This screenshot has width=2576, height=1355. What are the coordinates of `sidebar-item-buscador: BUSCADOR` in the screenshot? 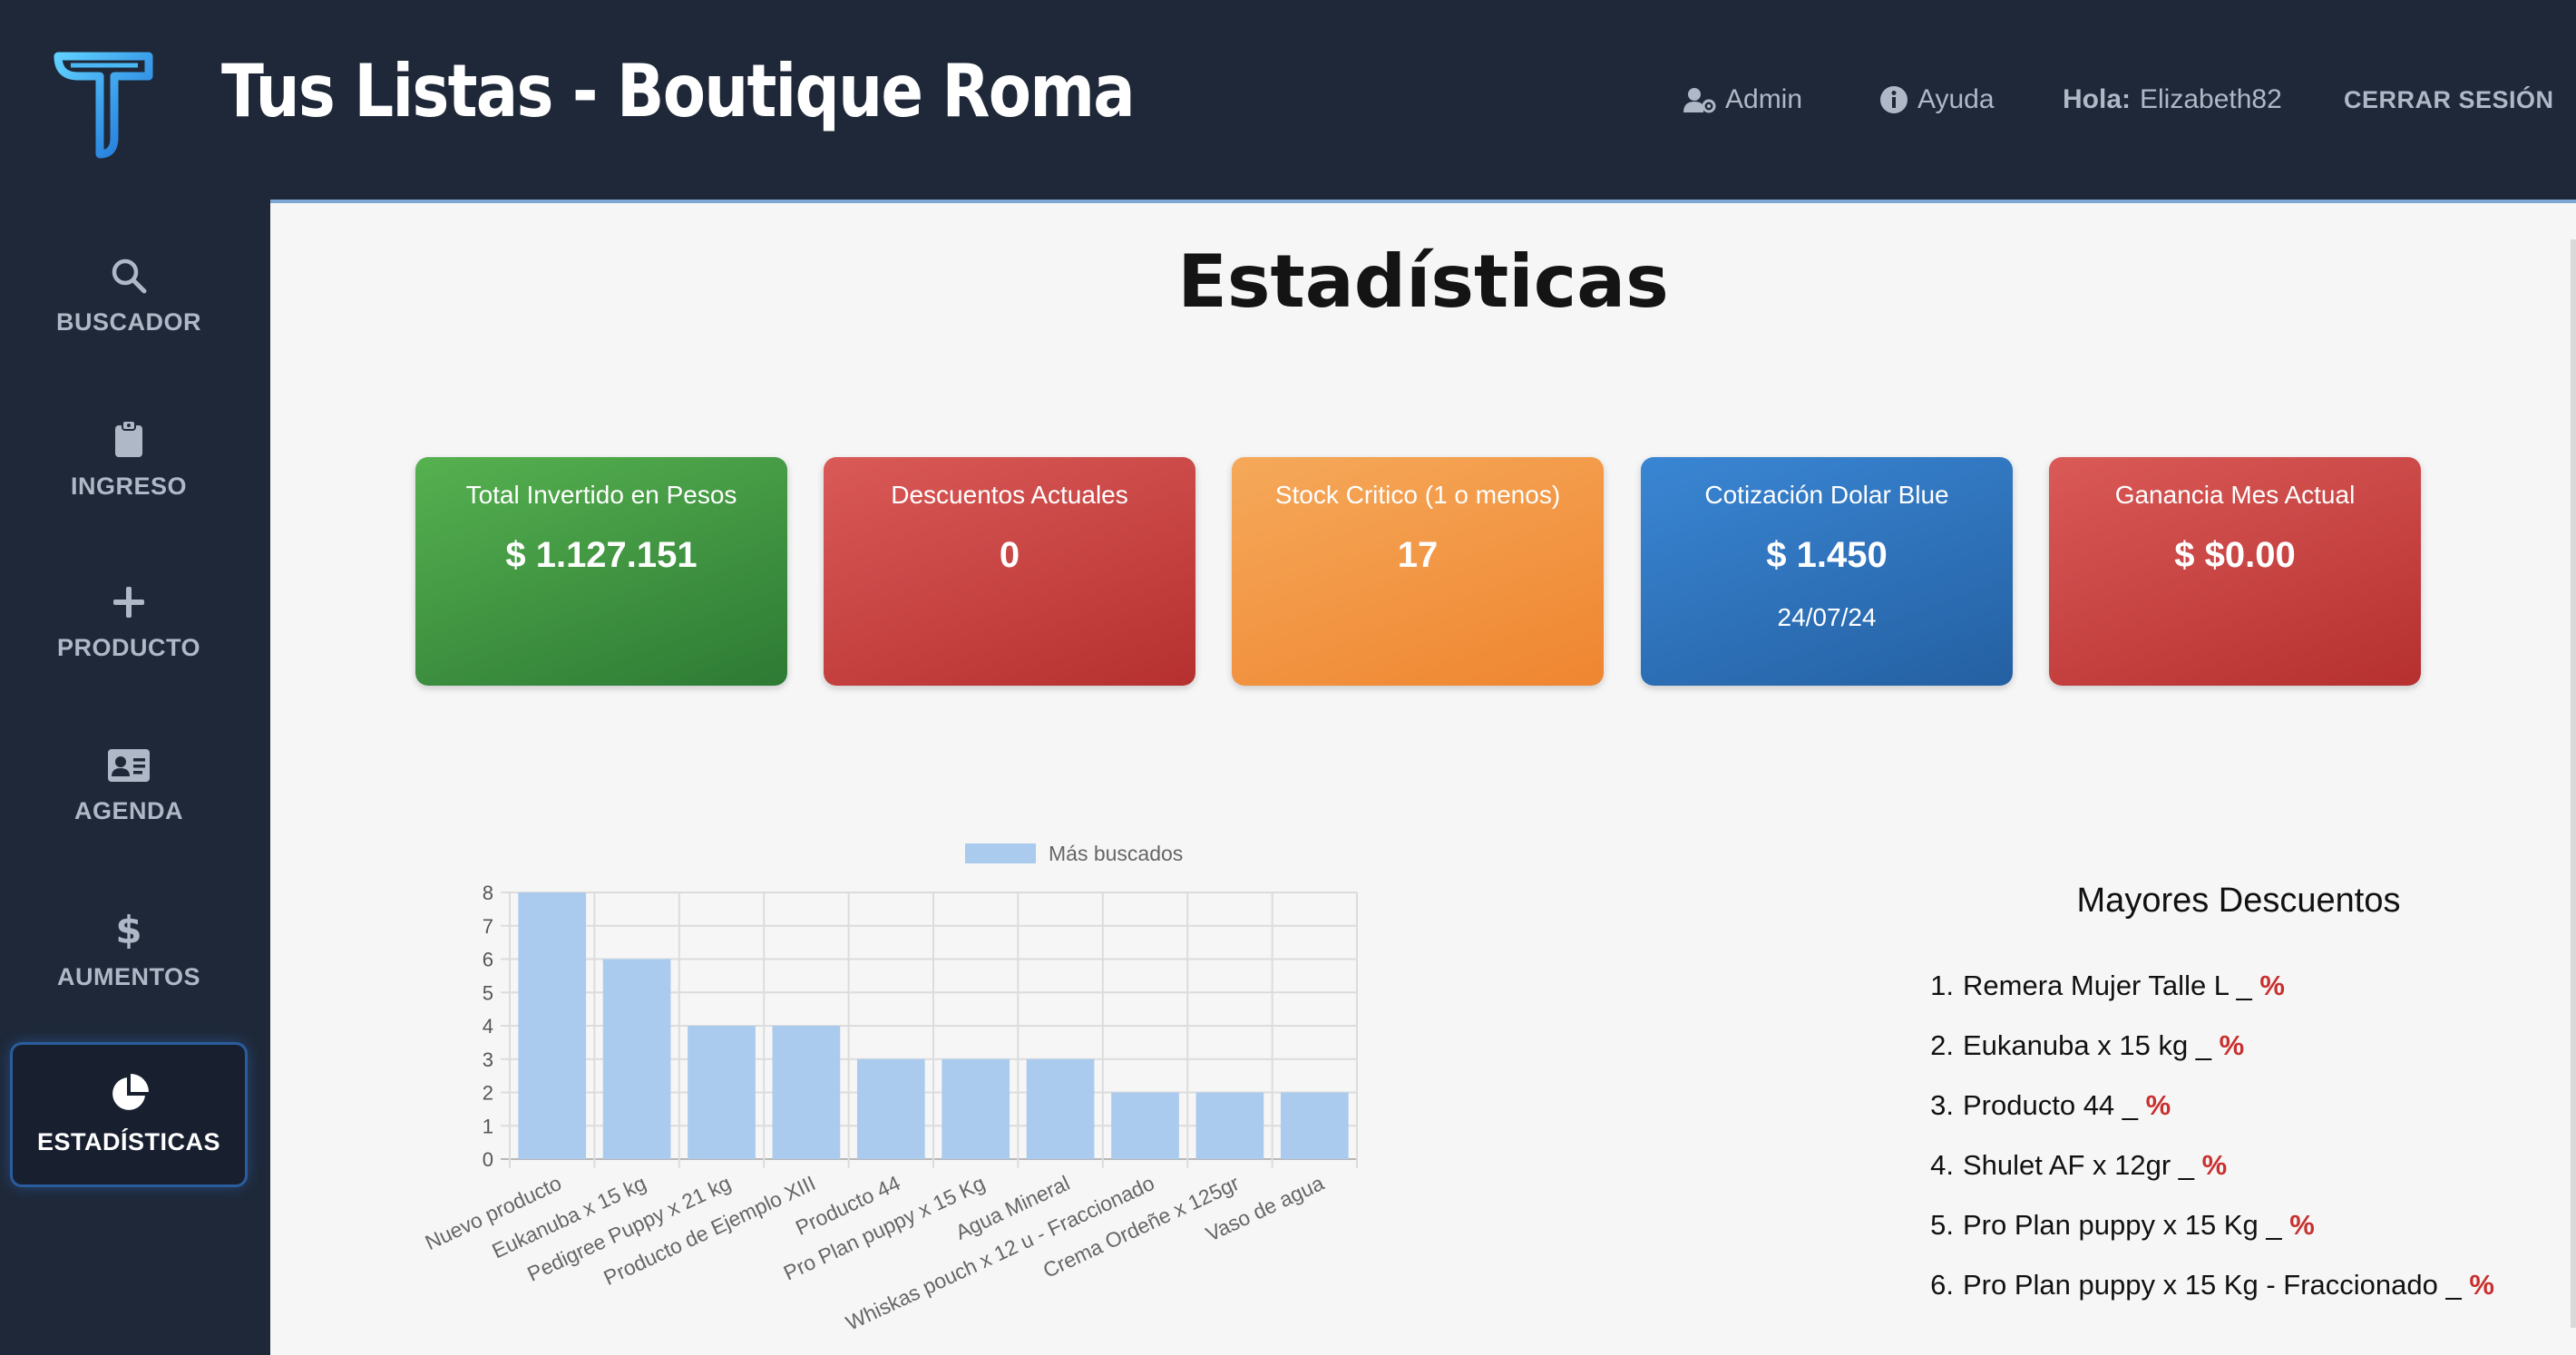 It's located at (129, 296).